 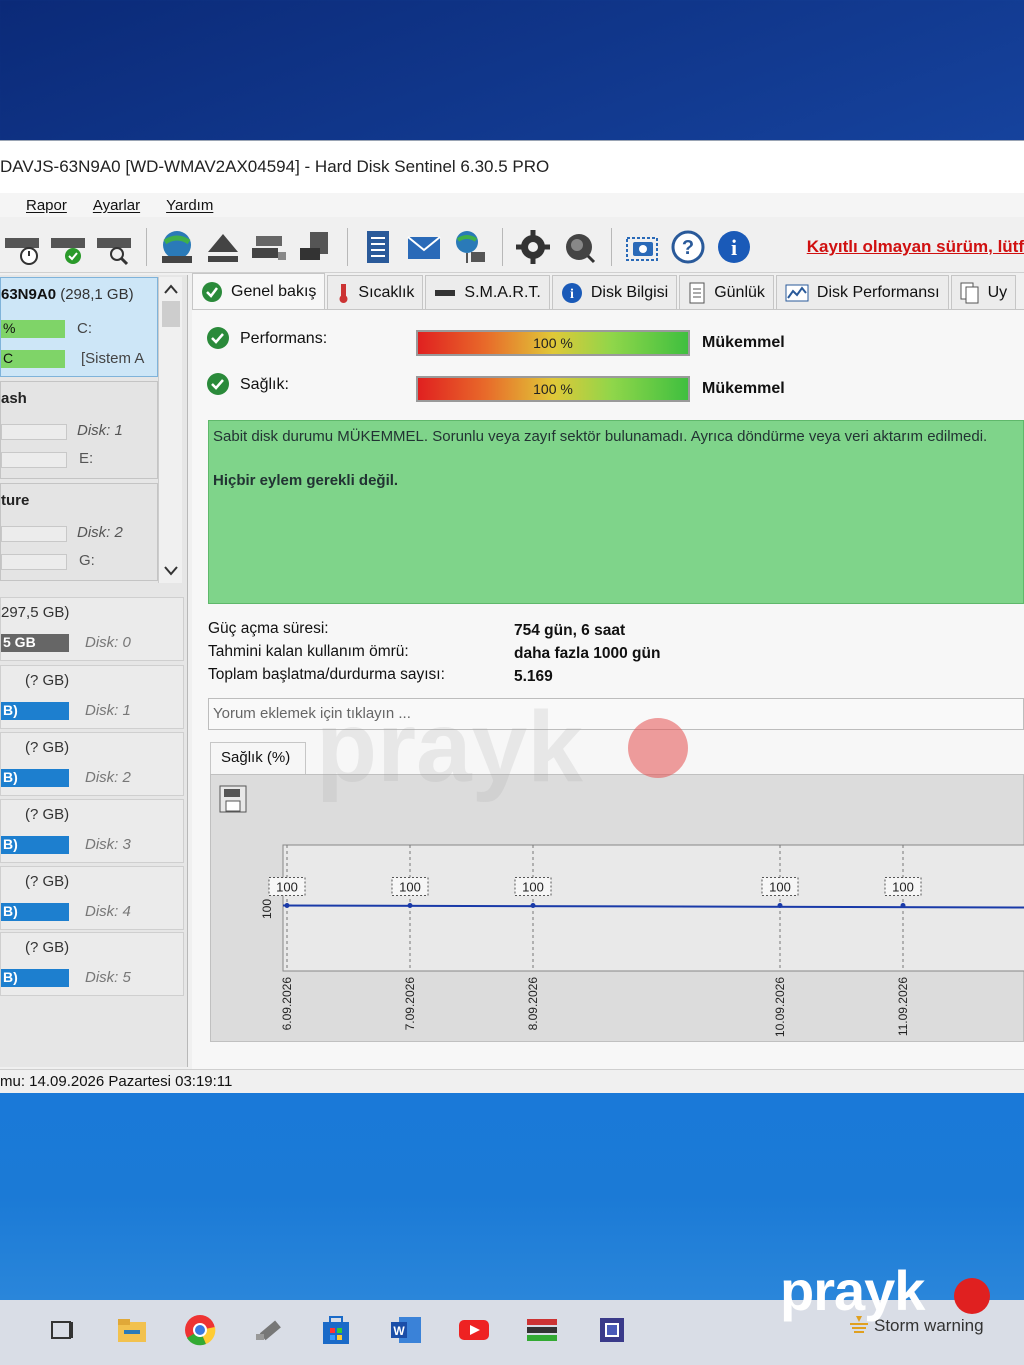 What do you see at coordinates (306, 480) in the screenshot?
I see `status-action: Hiçbir eylem gerekli değil.` at bounding box center [306, 480].